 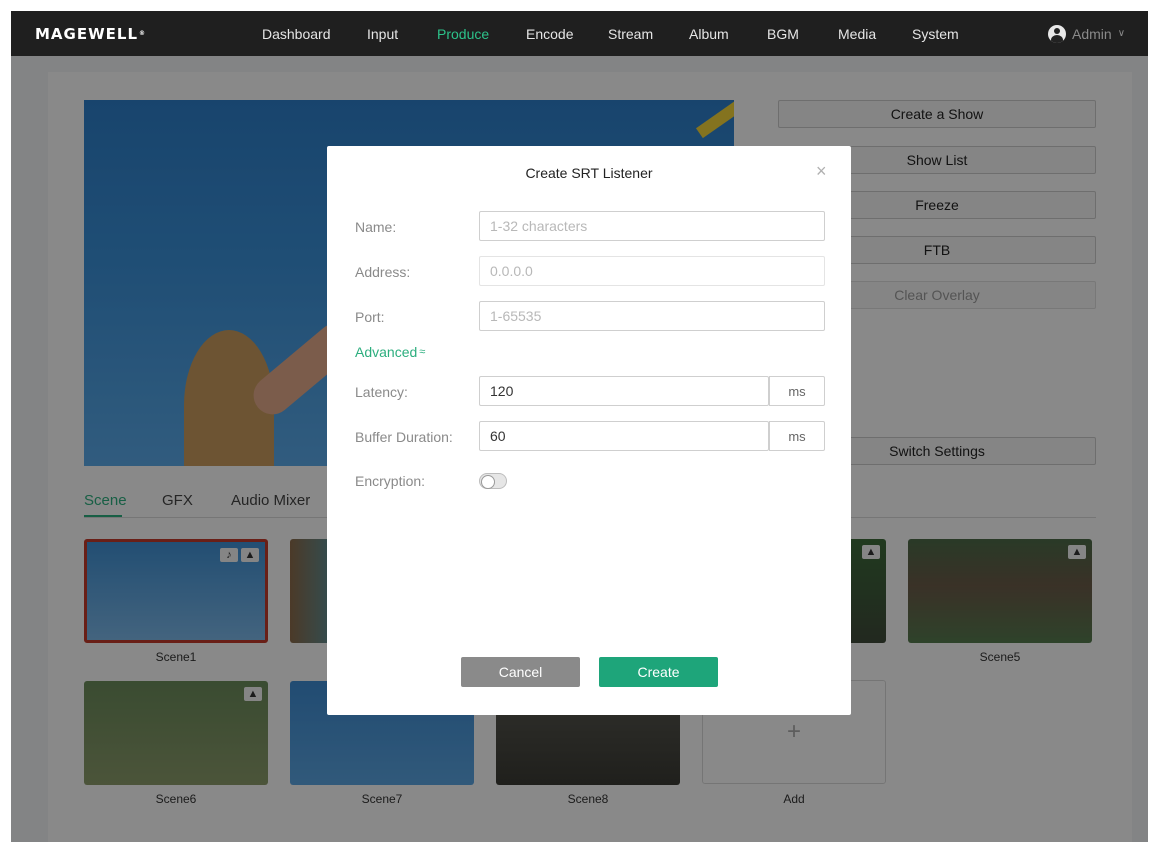 I want to click on port-label: Port:, so click(x=370, y=317).